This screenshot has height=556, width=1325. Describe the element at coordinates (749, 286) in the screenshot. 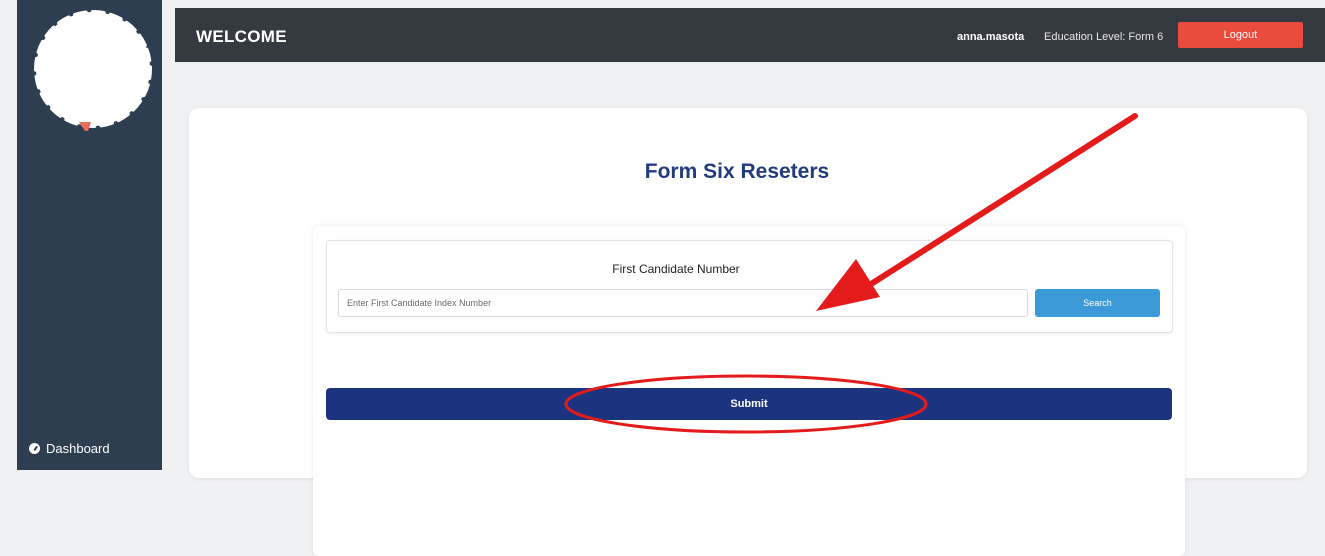

I see `candidate-search-panel: First Candidate Number Search` at that location.